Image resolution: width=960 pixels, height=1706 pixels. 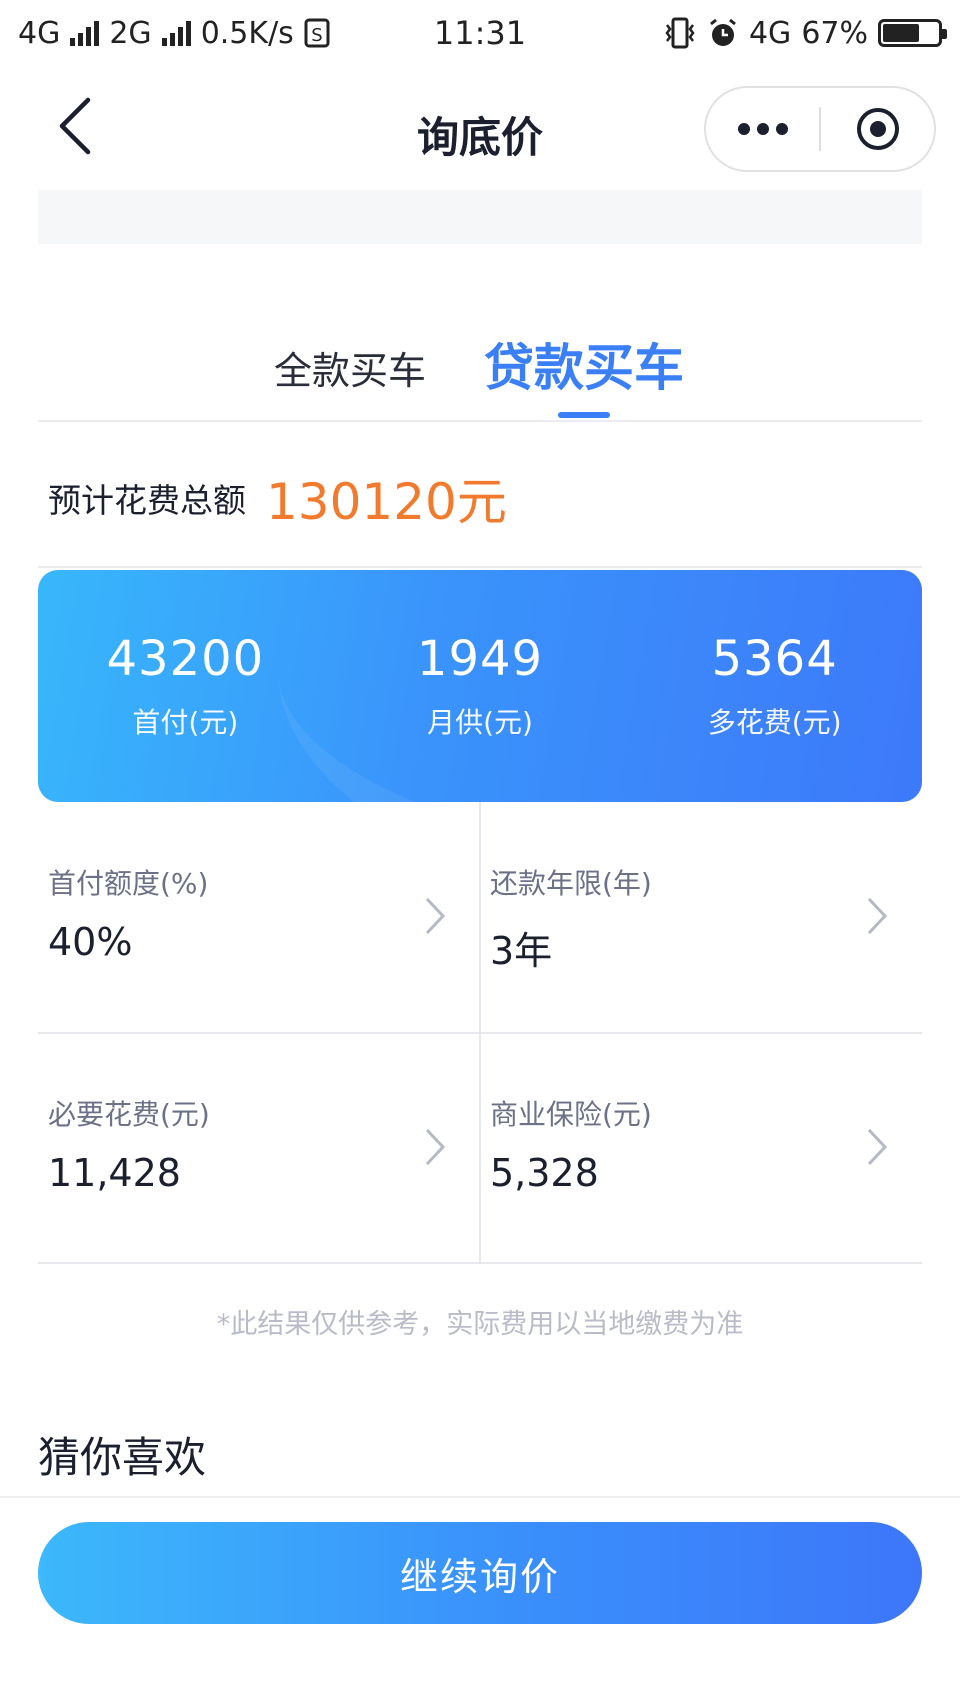 I want to click on battery-icon, so click(x=912, y=33).